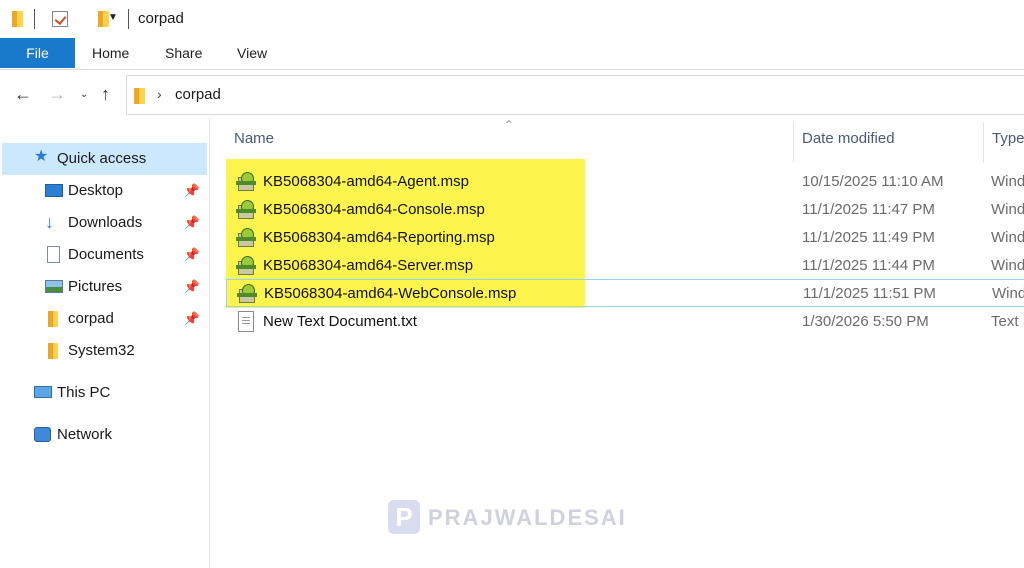 This screenshot has width=1024, height=568. I want to click on file-name: KB5068304-amd64-Agent.msp, so click(366, 181).